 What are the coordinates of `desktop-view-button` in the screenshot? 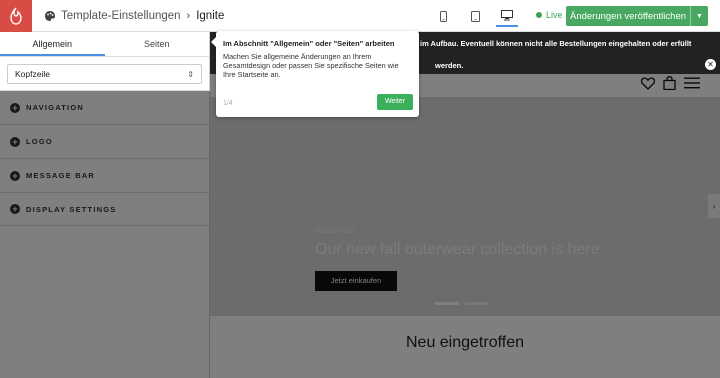 It's located at (507, 16).